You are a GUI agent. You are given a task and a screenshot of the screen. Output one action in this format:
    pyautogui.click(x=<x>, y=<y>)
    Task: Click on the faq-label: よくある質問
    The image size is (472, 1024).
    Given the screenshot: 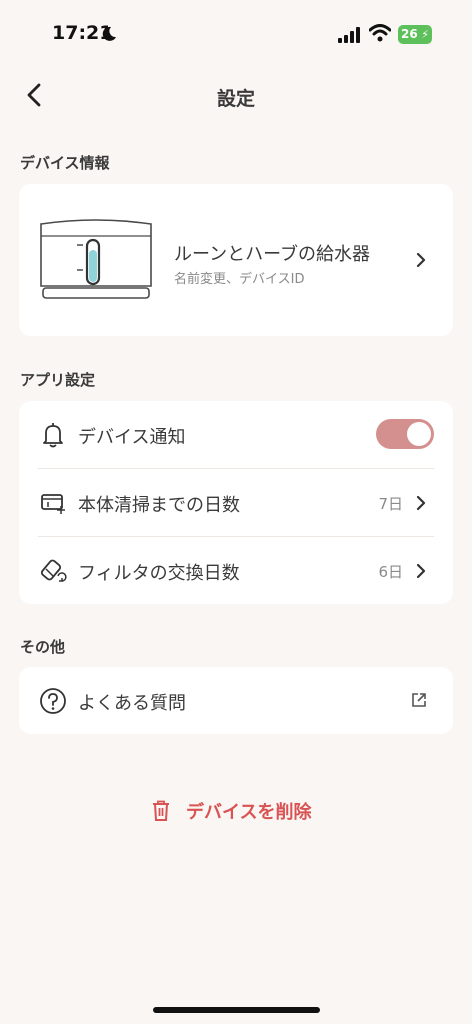 What is the action you would take?
    pyautogui.click(x=132, y=703)
    